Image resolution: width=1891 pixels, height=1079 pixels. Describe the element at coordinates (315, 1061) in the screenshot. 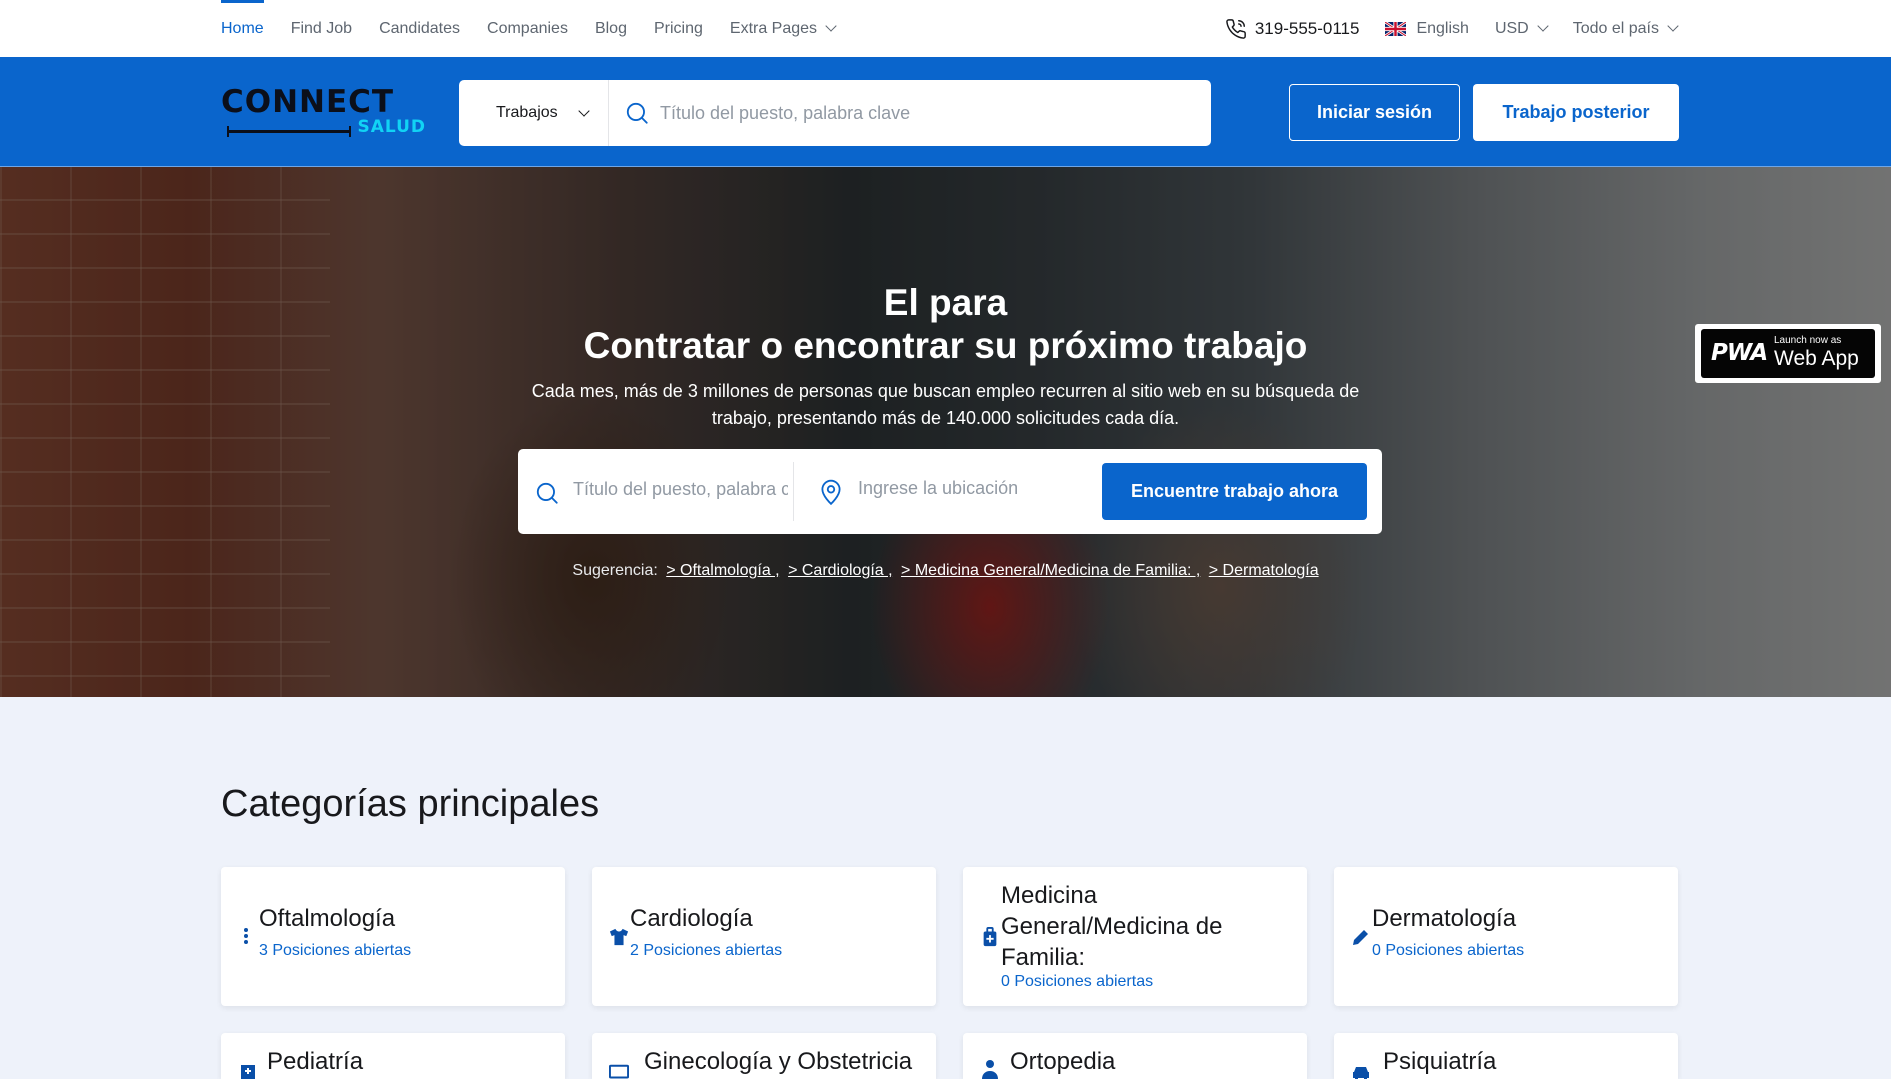

I see `category-name: Pediatría` at that location.